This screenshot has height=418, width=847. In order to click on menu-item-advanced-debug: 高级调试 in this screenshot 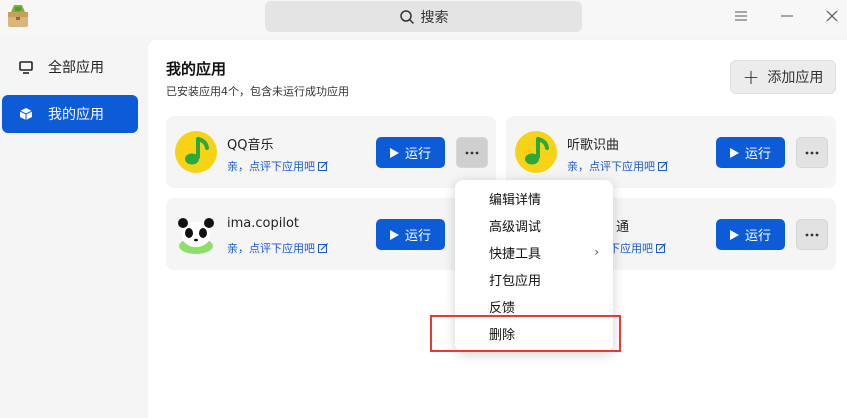, I will do `click(534, 225)`.